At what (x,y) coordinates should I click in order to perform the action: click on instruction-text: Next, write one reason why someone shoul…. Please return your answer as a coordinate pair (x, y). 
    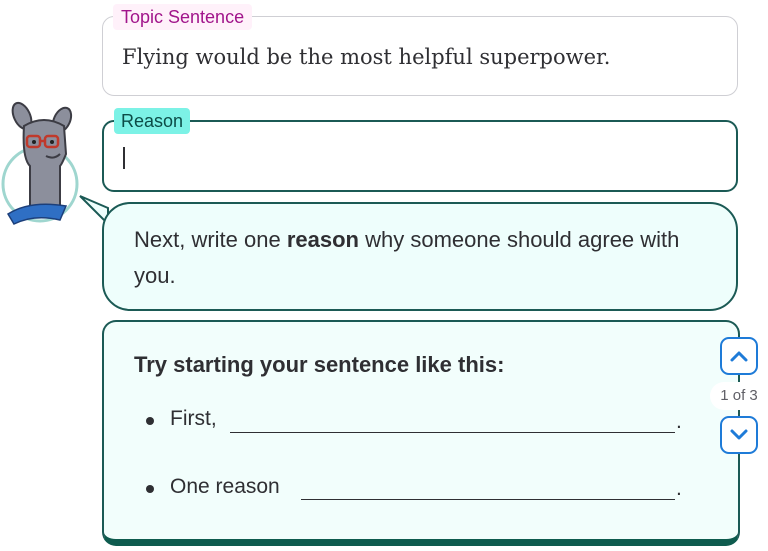
    Looking at the image, I should click on (407, 257).